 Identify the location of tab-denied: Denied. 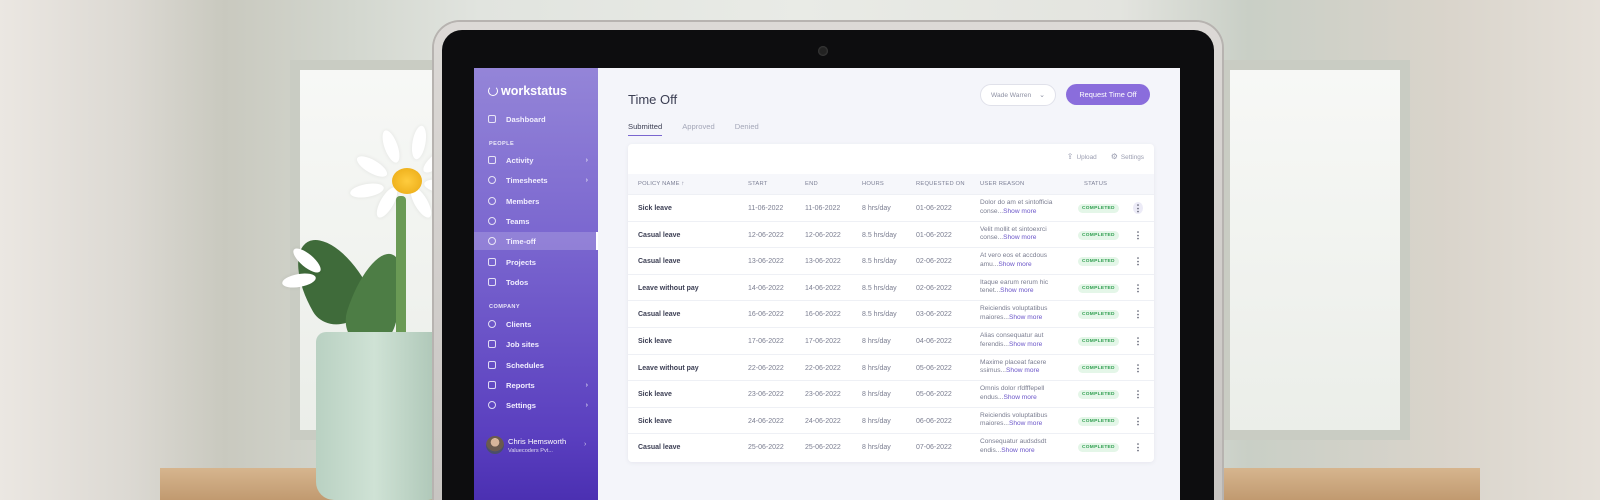
(747, 129).